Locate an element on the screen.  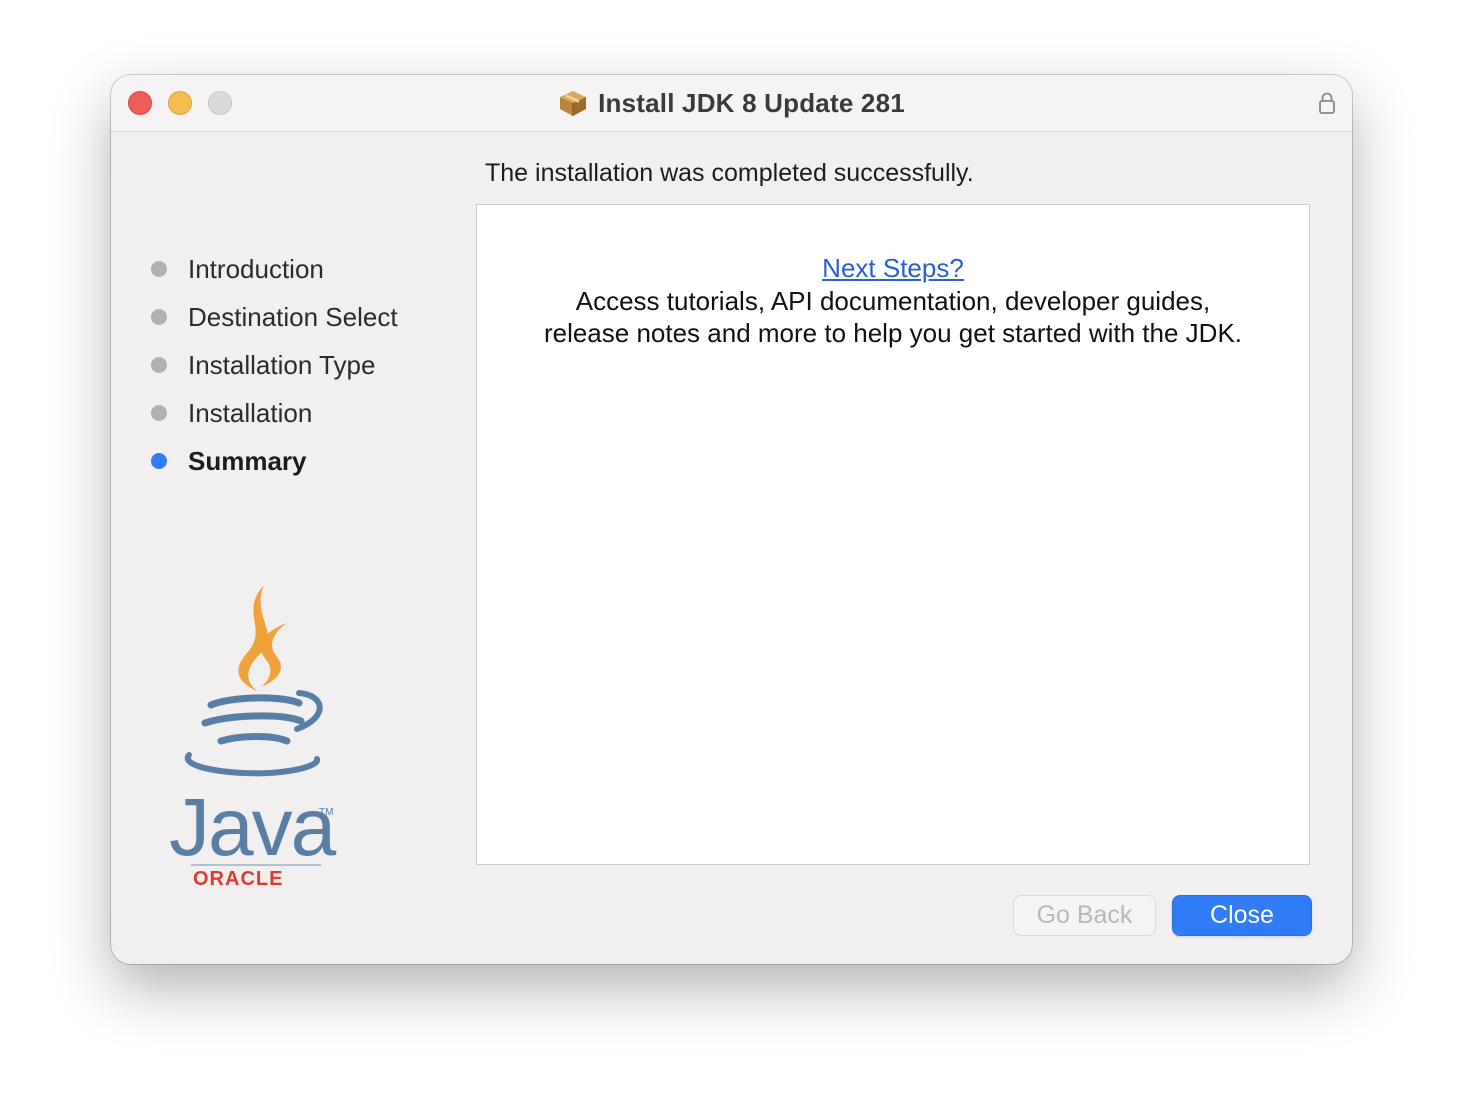
step-indicator-active is located at coordinates (159, 461).